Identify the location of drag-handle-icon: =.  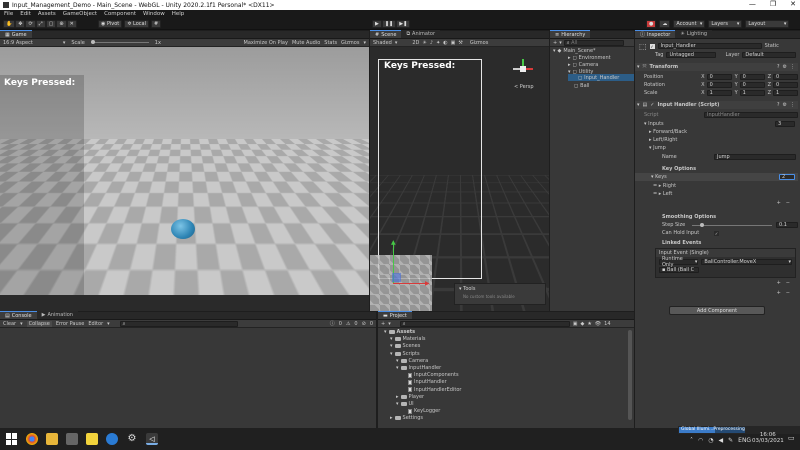
(655, 194).